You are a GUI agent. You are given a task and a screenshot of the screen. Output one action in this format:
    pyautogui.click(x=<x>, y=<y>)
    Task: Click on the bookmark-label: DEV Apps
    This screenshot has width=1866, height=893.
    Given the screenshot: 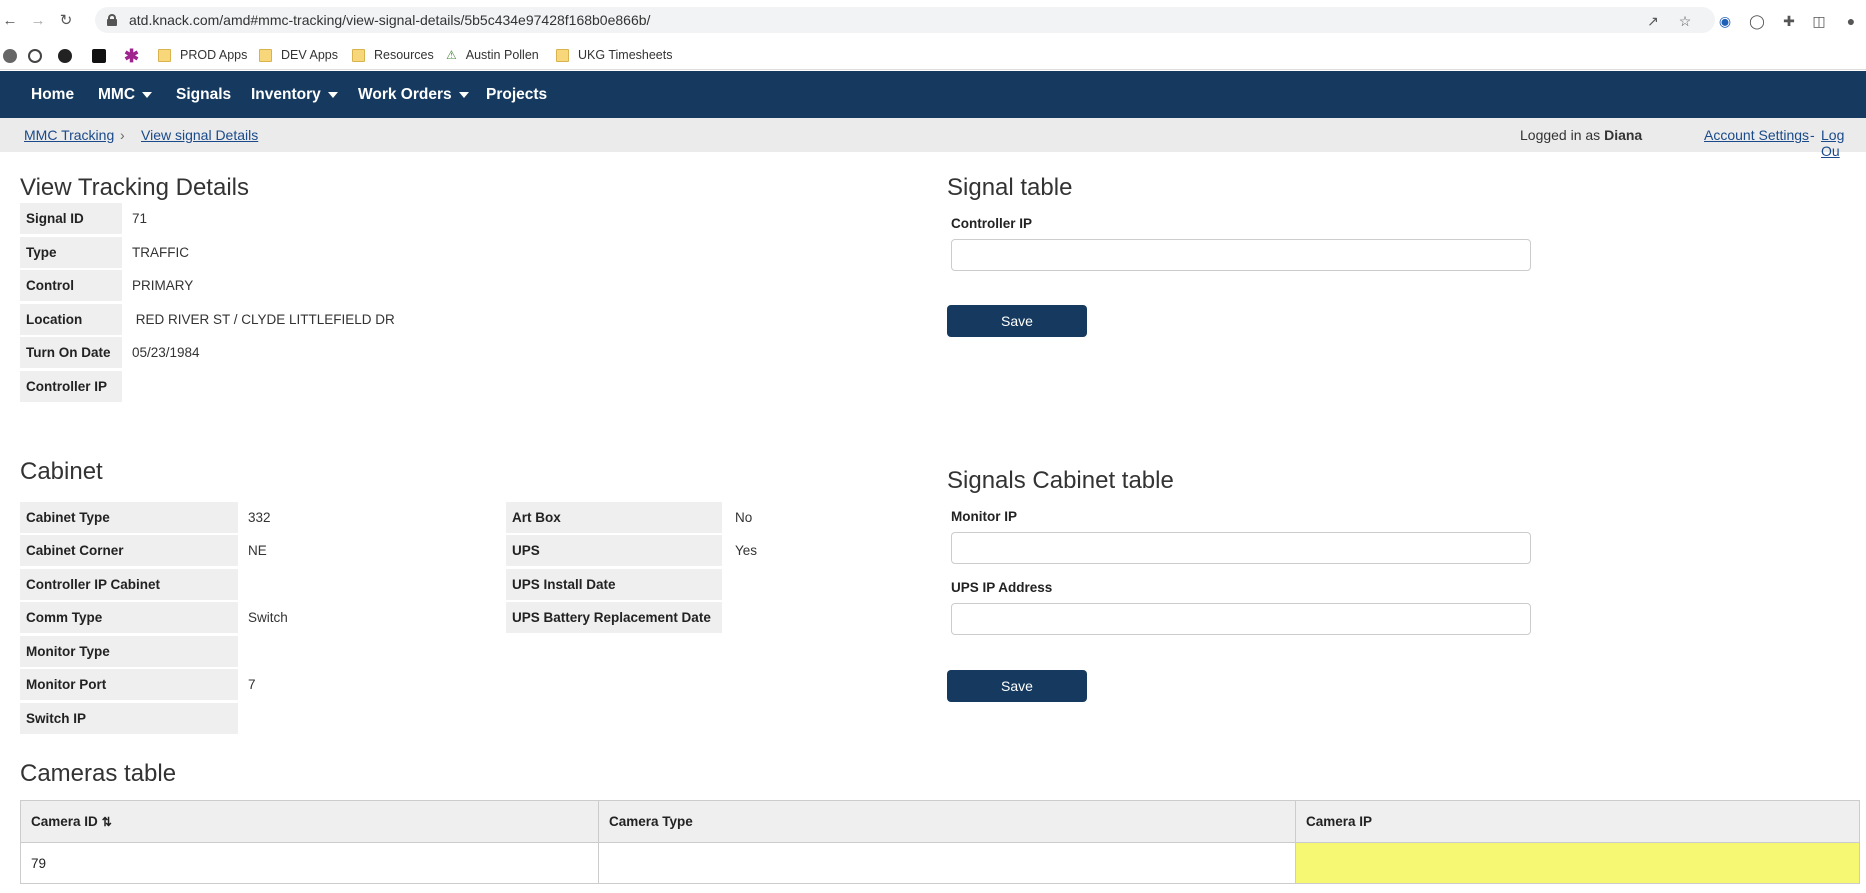 What is the action you would take?
    pyautogui.click(x=309, y=55)
    